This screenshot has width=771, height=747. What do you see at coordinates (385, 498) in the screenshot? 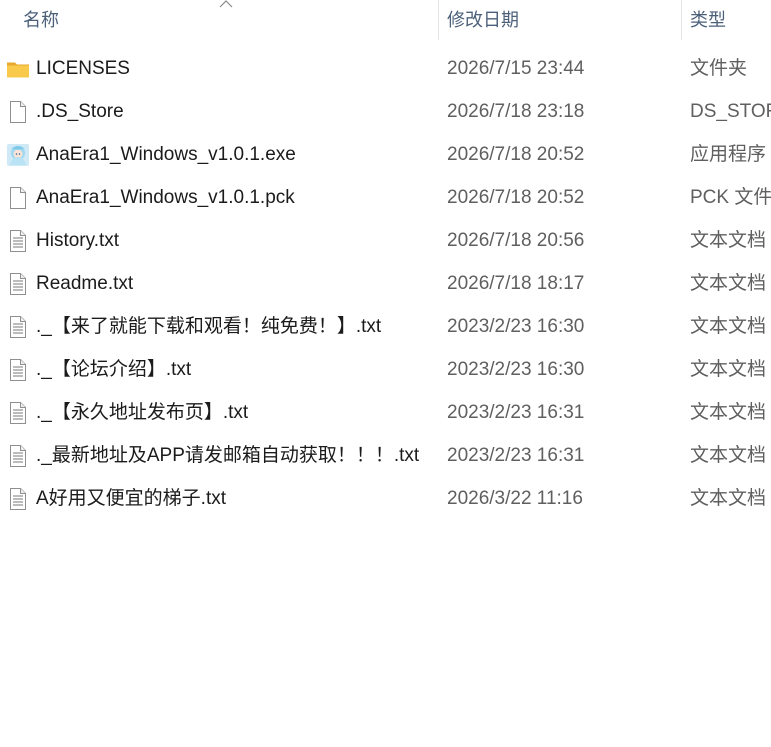
I see `file-row: A好用又便宜的梯子.txt 2026/3/22 11:16 文本文档` at bounding box center [385, 498].